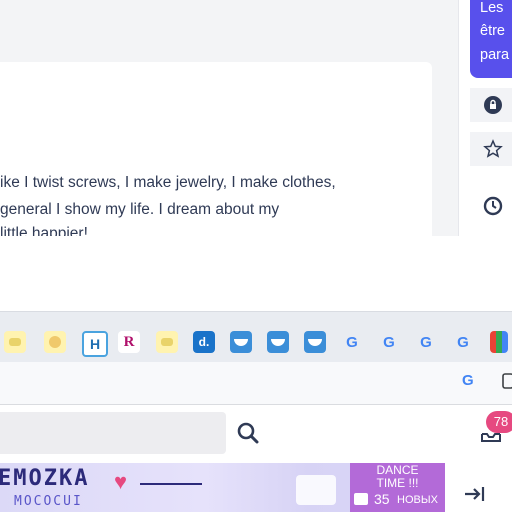 The width and height of the screenshot is (512, 512). I want to click on star-icon, so click(493, 148).